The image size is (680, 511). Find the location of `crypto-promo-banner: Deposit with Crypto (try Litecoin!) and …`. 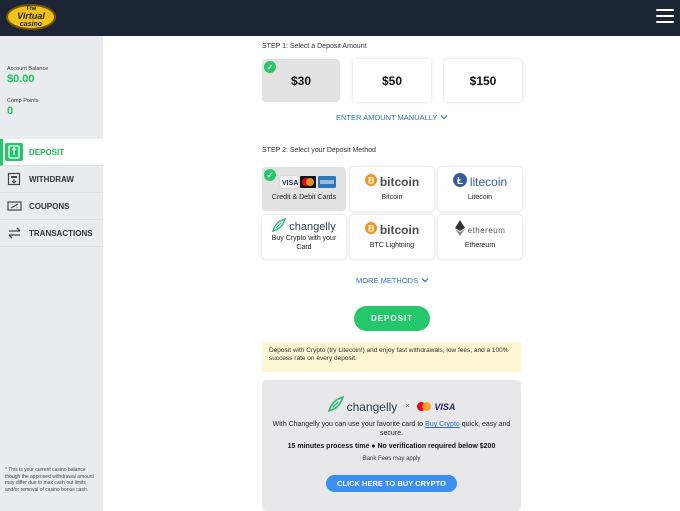

crypto-promo-banner: Deposit with Crypto (try Litecoin!) and … is located at coordinates (391, 357).